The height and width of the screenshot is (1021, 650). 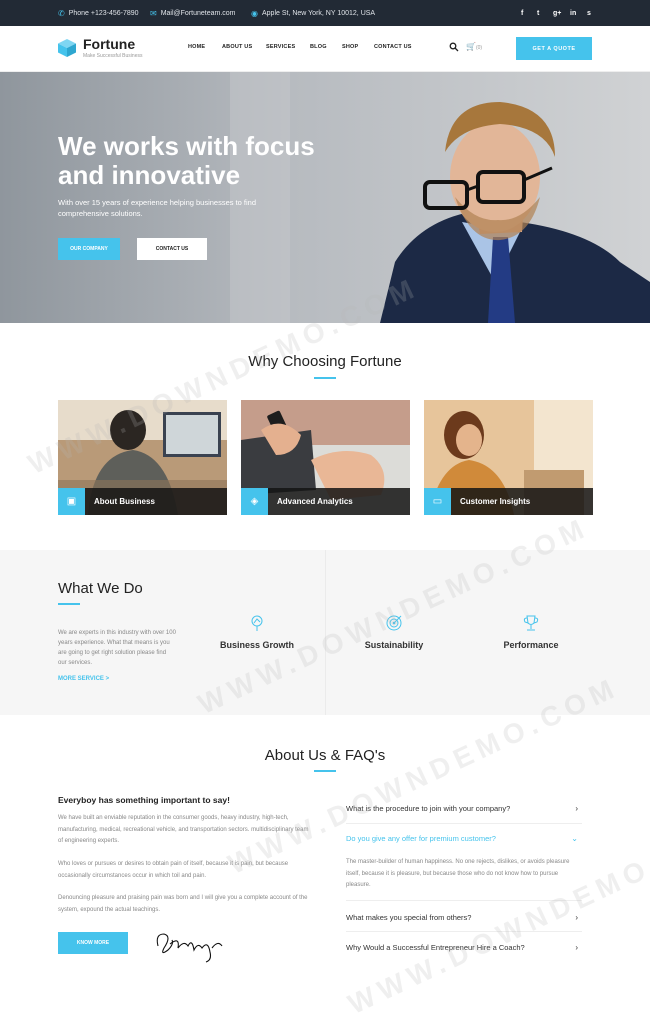 What do you see at coordinates (508, 457) in the screenshot?
I see `card-customer-insights: ▭ Customer Insights` at bounding box center [508, 457].